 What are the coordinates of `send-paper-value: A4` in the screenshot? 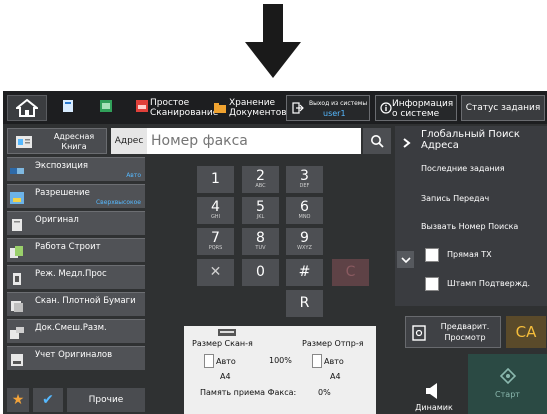 It's located at (335, 376).